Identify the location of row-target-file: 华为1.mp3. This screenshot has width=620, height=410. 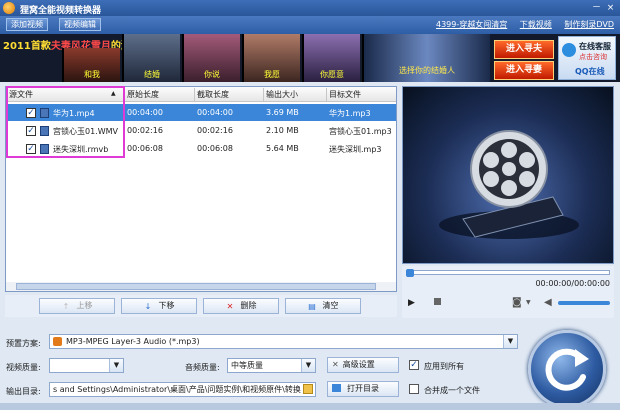
(350, 113).